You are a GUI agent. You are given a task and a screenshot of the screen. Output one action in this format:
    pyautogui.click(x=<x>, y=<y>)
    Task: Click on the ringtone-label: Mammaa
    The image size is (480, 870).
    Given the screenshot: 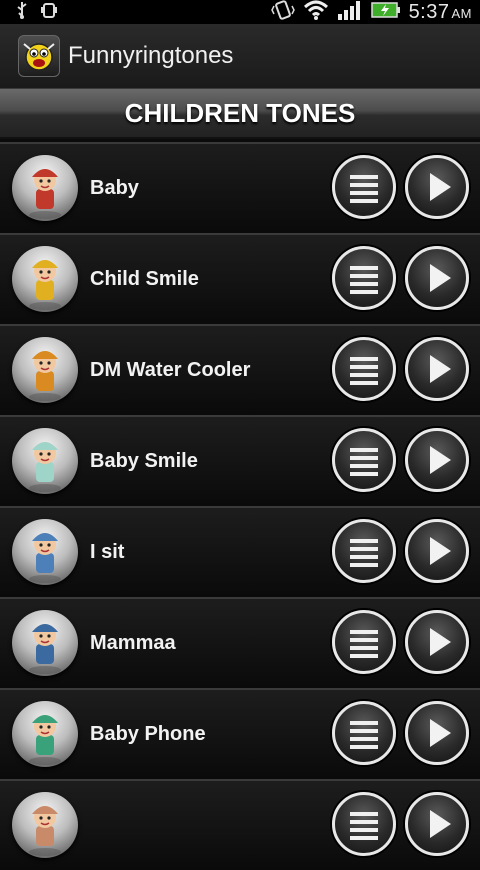 What is the action you would take?
    pyautogui.click(x=133, y=643)
    